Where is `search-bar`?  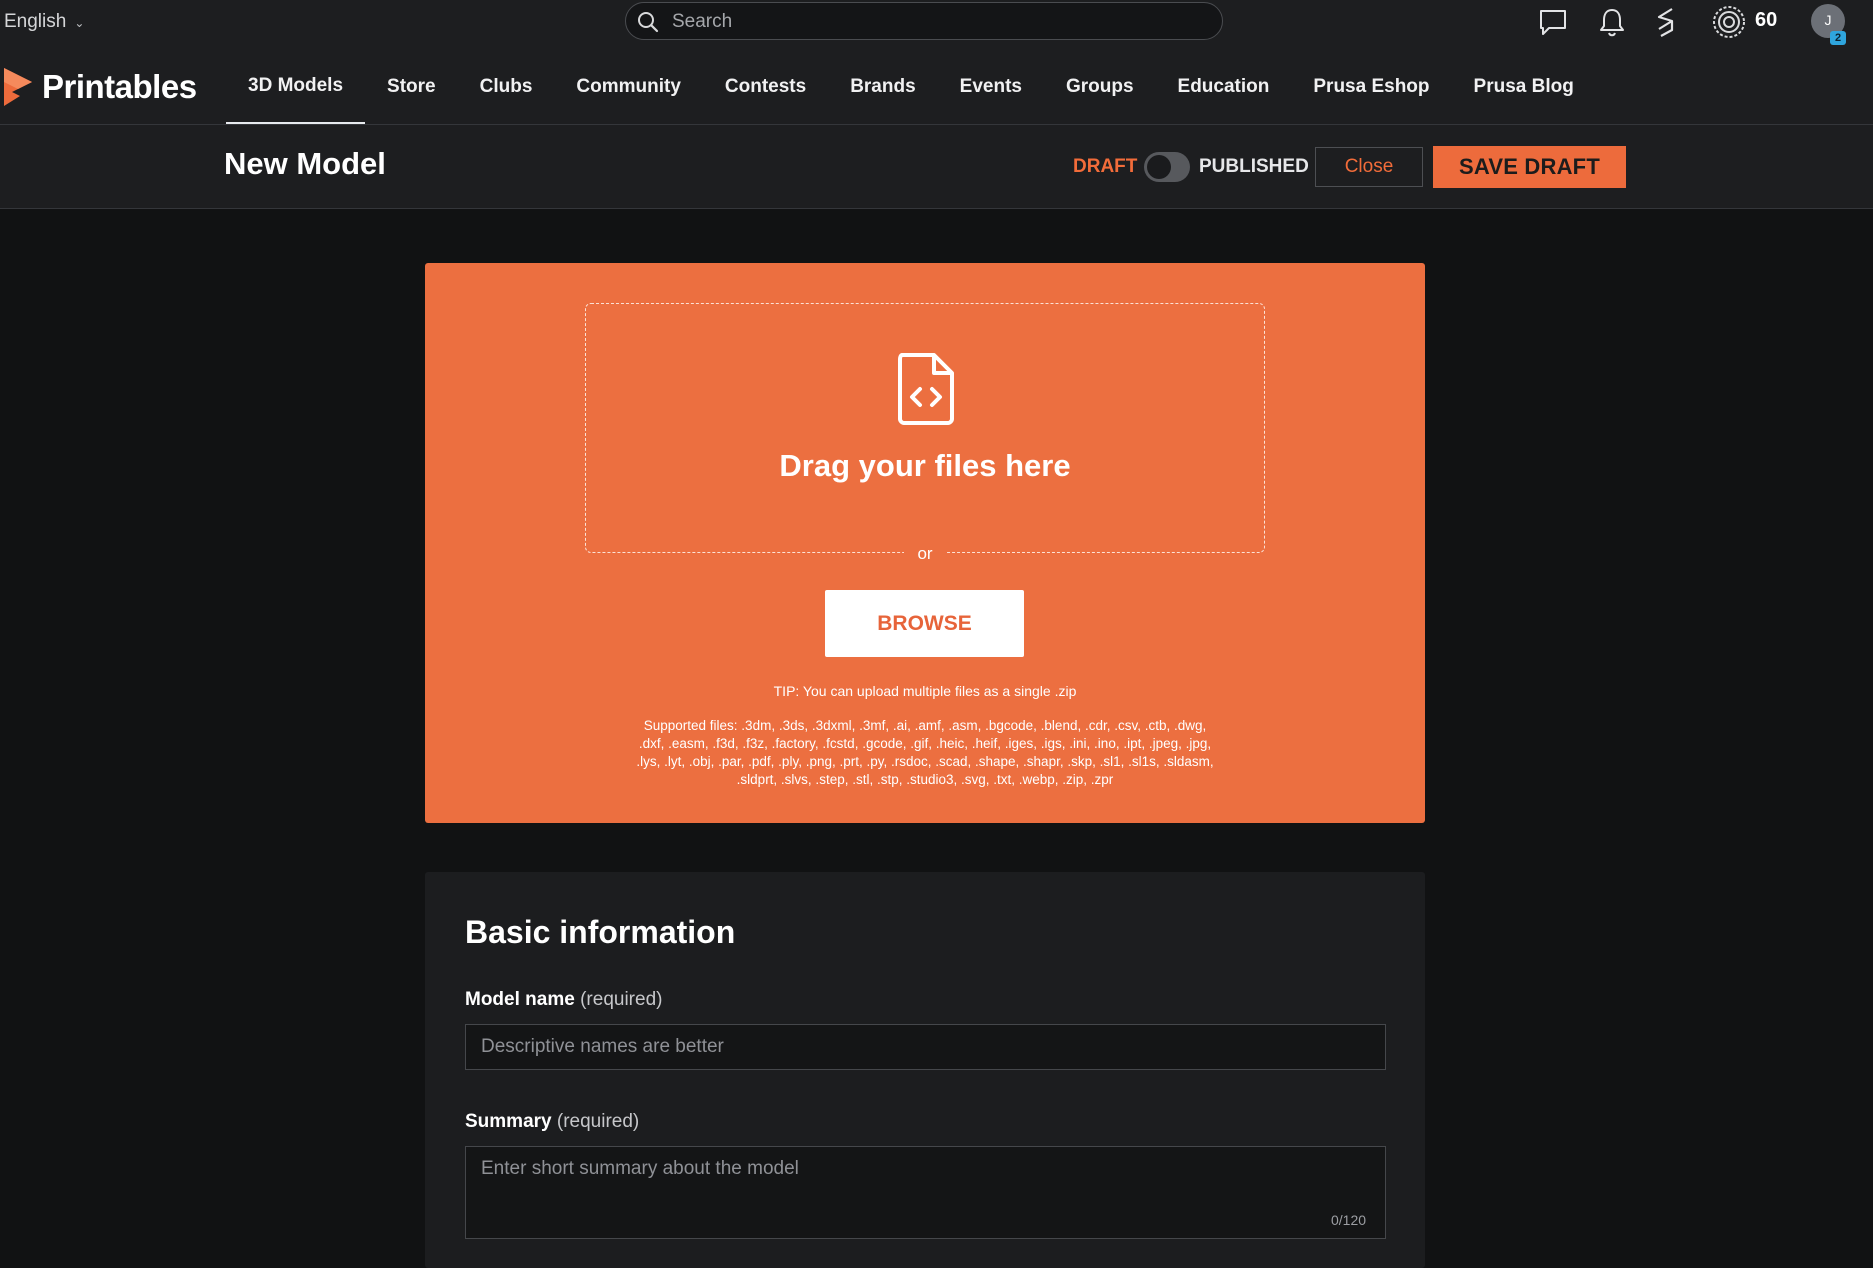
search-bar is located at coordinates (924, 21).